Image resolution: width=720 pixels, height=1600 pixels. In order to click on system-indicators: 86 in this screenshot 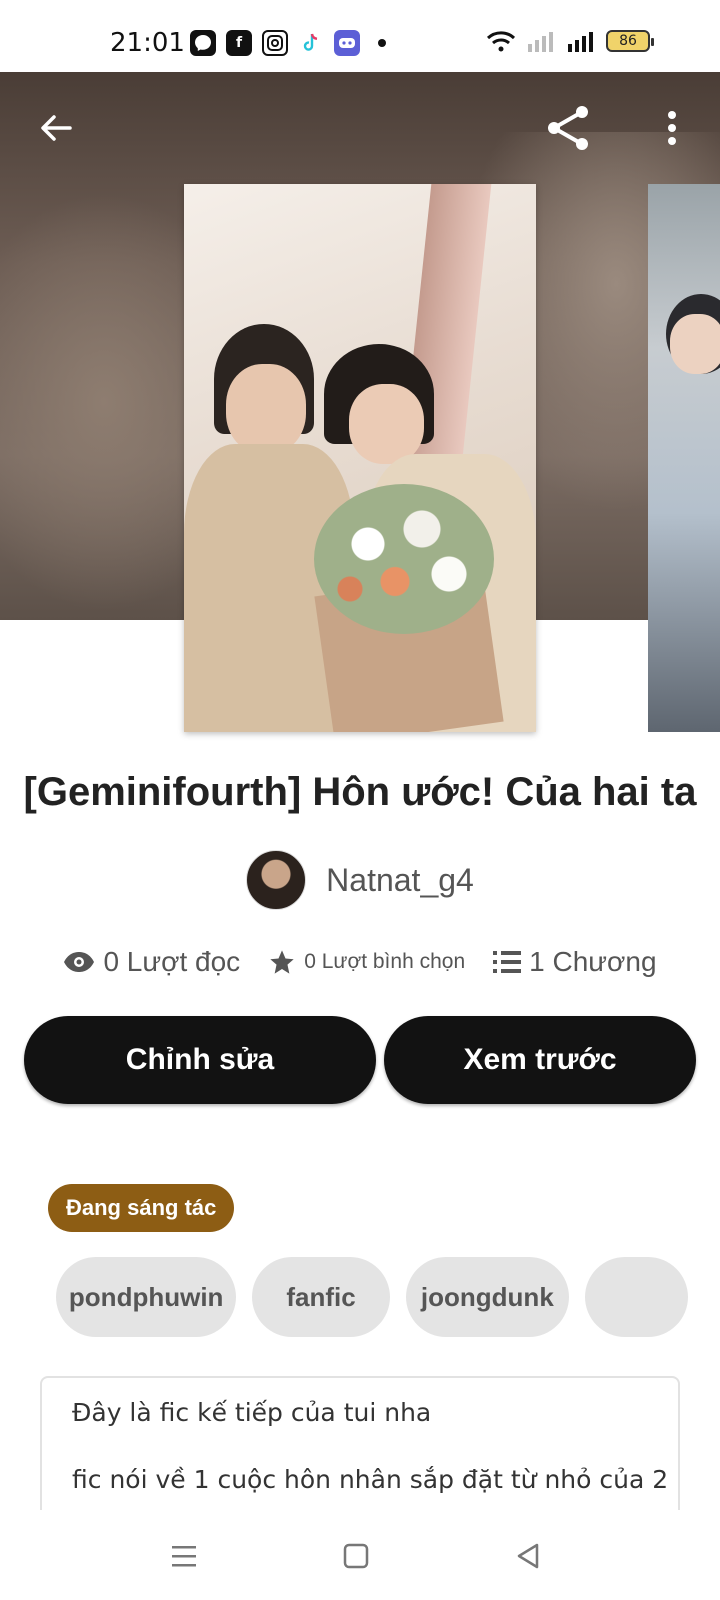, I will do `click(570, 41)`.